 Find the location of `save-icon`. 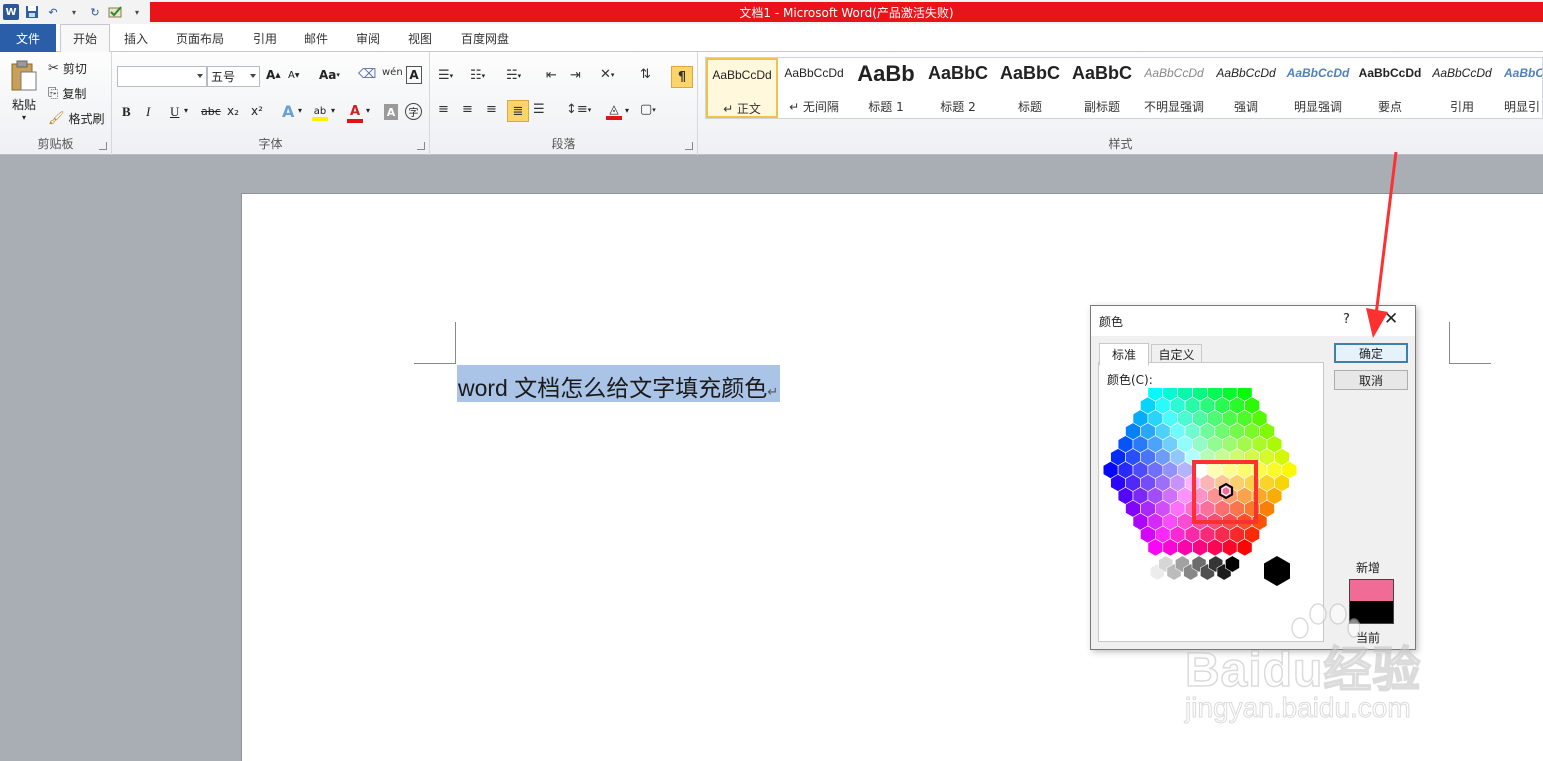

save-icon is located at coordinates (32, 12).